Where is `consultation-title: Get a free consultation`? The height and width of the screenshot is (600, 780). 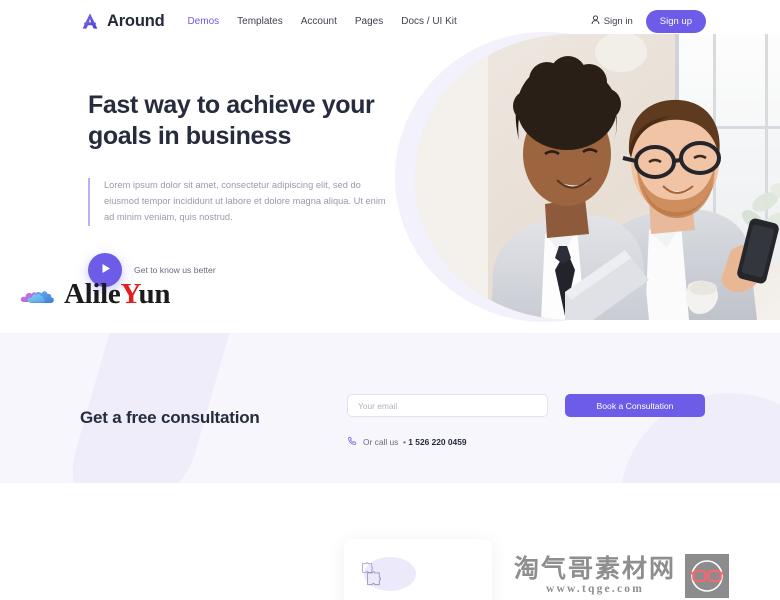
consultation-title: Get a free consultation is located at coordinates (170, 417).